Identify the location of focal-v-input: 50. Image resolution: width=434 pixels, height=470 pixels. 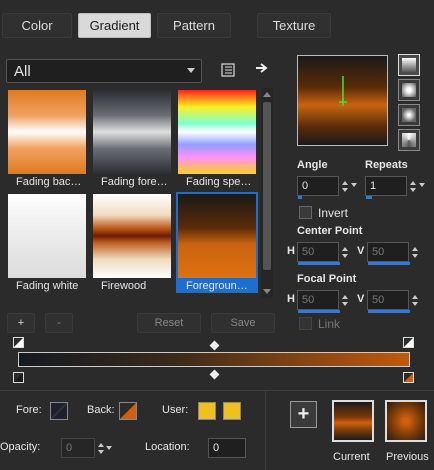
(388, 300).